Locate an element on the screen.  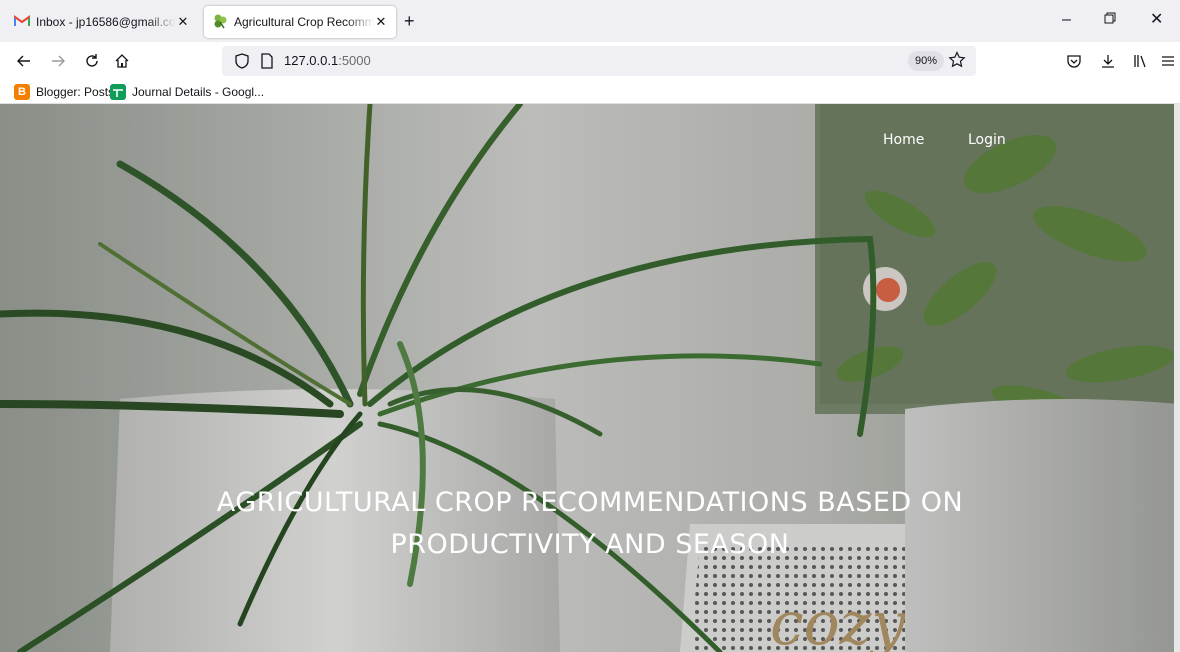
library-icon is located at coordinates (1140, 61).